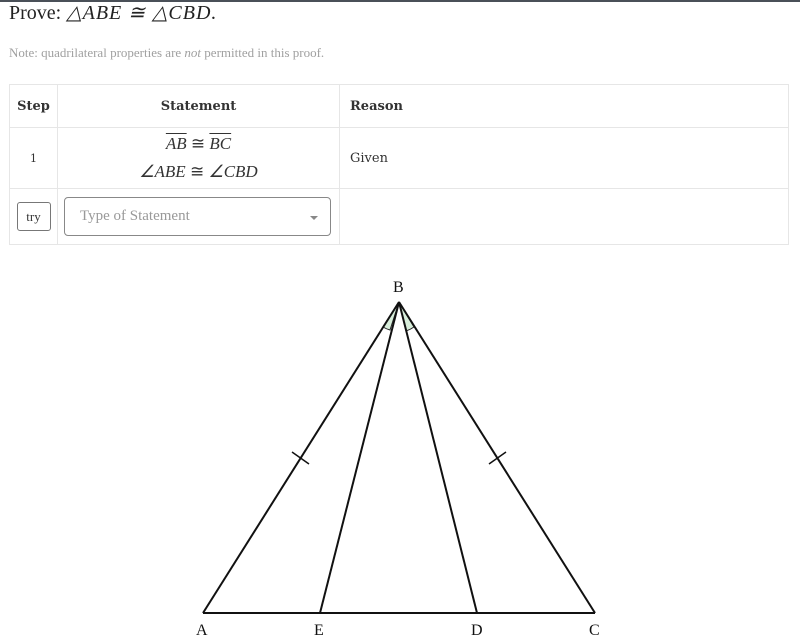 This screenshot has height=644, width=800. What do you see at coordinates (564, 216) in the screenshot?
I see `reason-input-cell` at bounding box center [564, 216].